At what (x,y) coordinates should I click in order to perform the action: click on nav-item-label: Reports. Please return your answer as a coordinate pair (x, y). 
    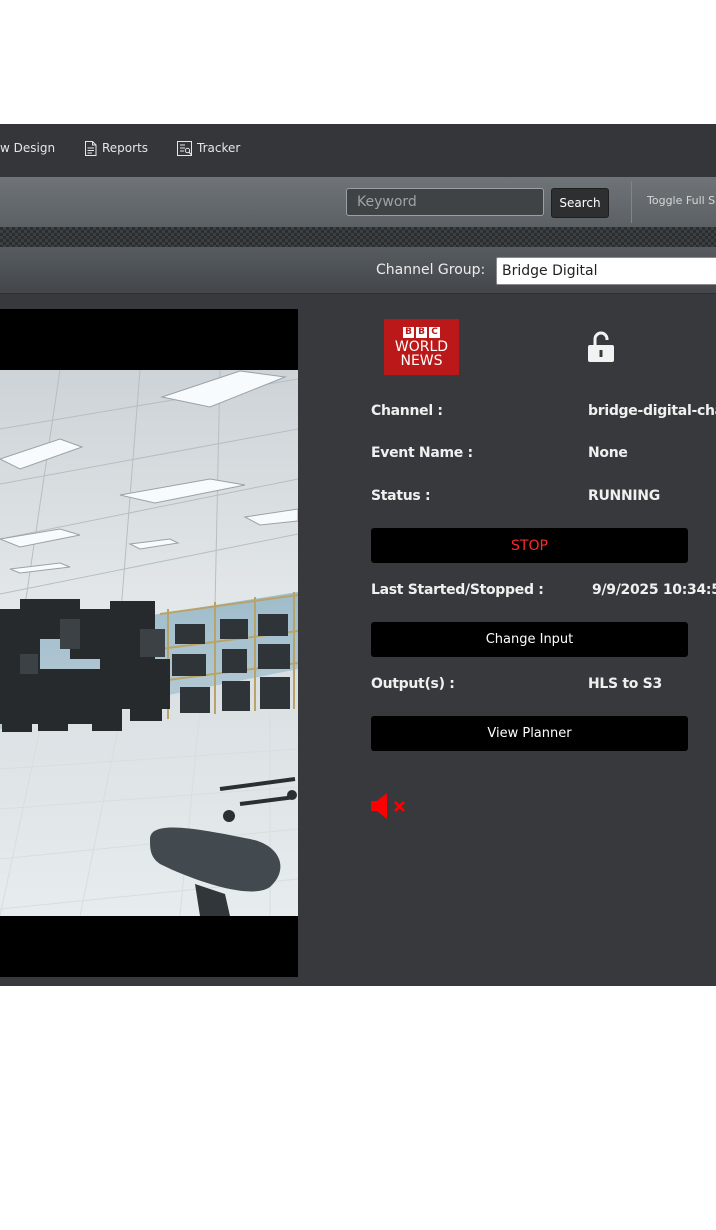
    Looking at the image, I should click on (125, 148).